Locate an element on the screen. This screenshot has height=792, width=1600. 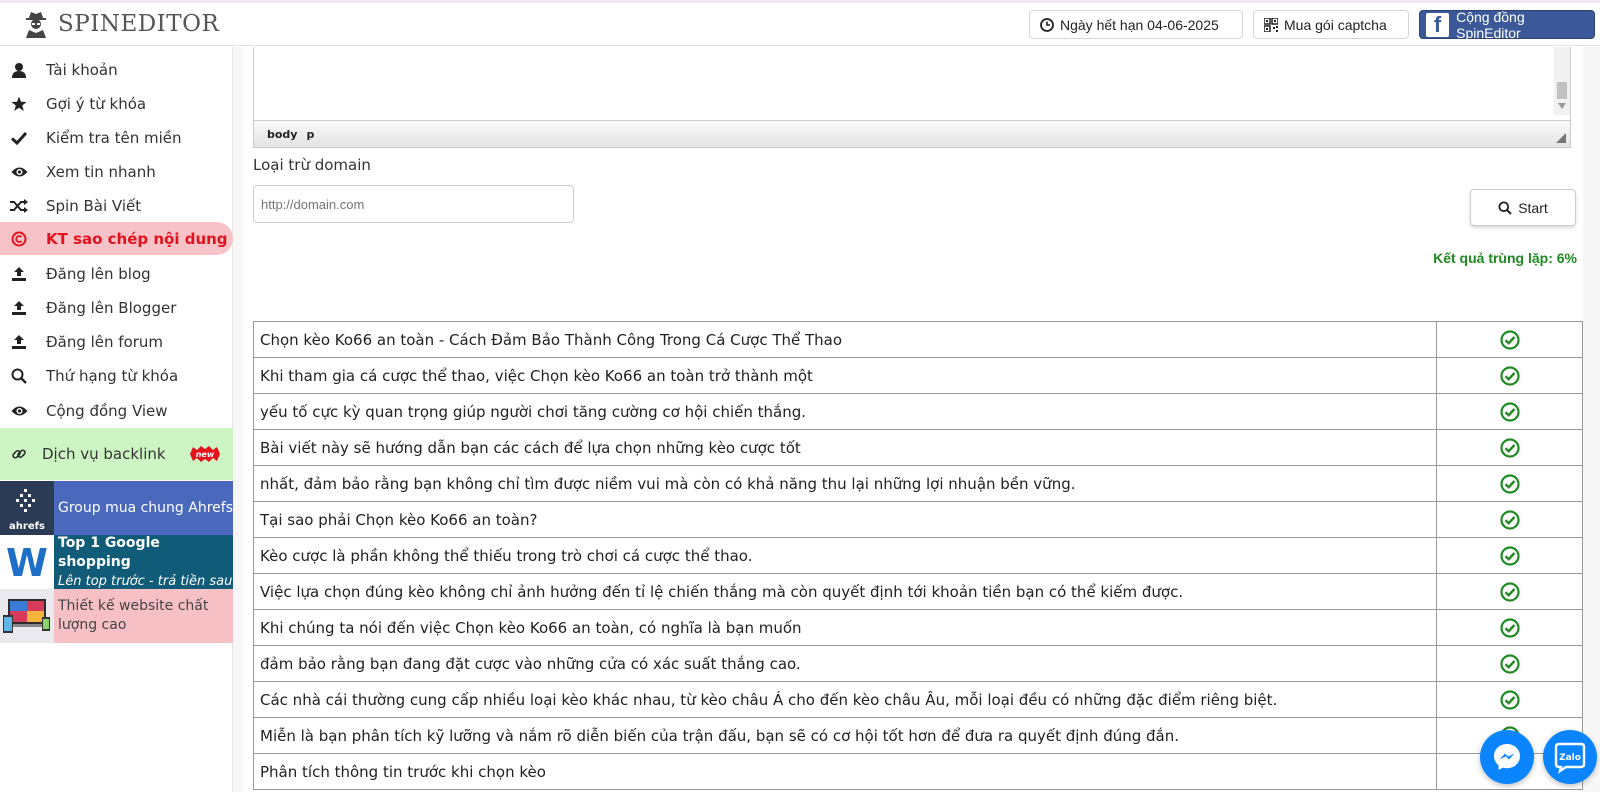
sidebar-item-label: Spin Bài Viết is located at coordinates (94, 205).